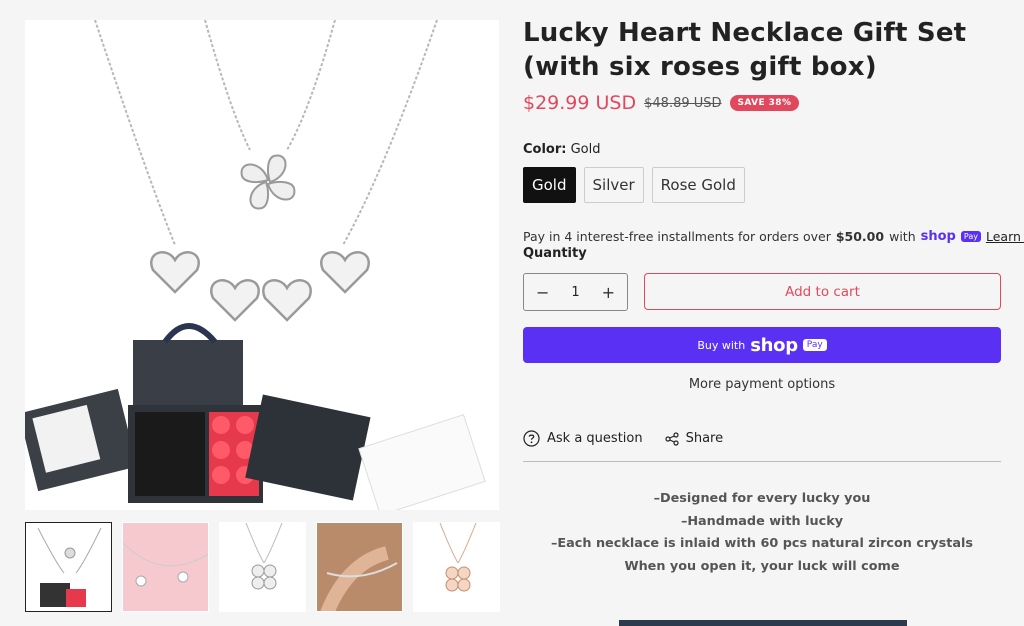  Describe the element at coordinates (1005, 236) in the screenshot. I see `learn-more-link: Learn more` at that location.